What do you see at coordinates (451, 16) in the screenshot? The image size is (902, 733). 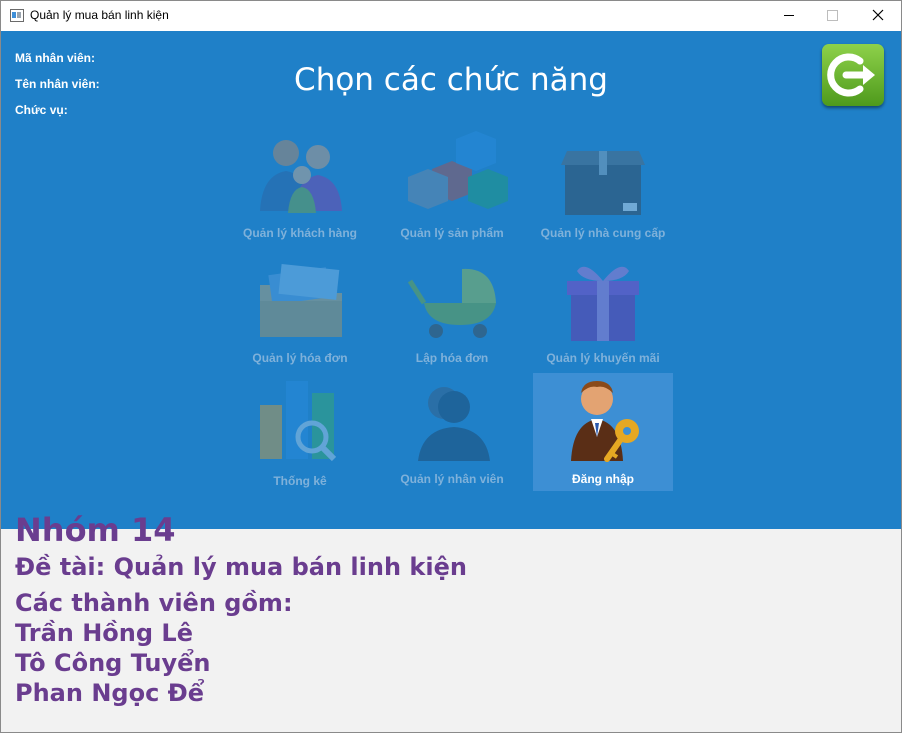 I see `title-bar: Quản lý mua bán linh kiện` at bounding box center [451, 16].